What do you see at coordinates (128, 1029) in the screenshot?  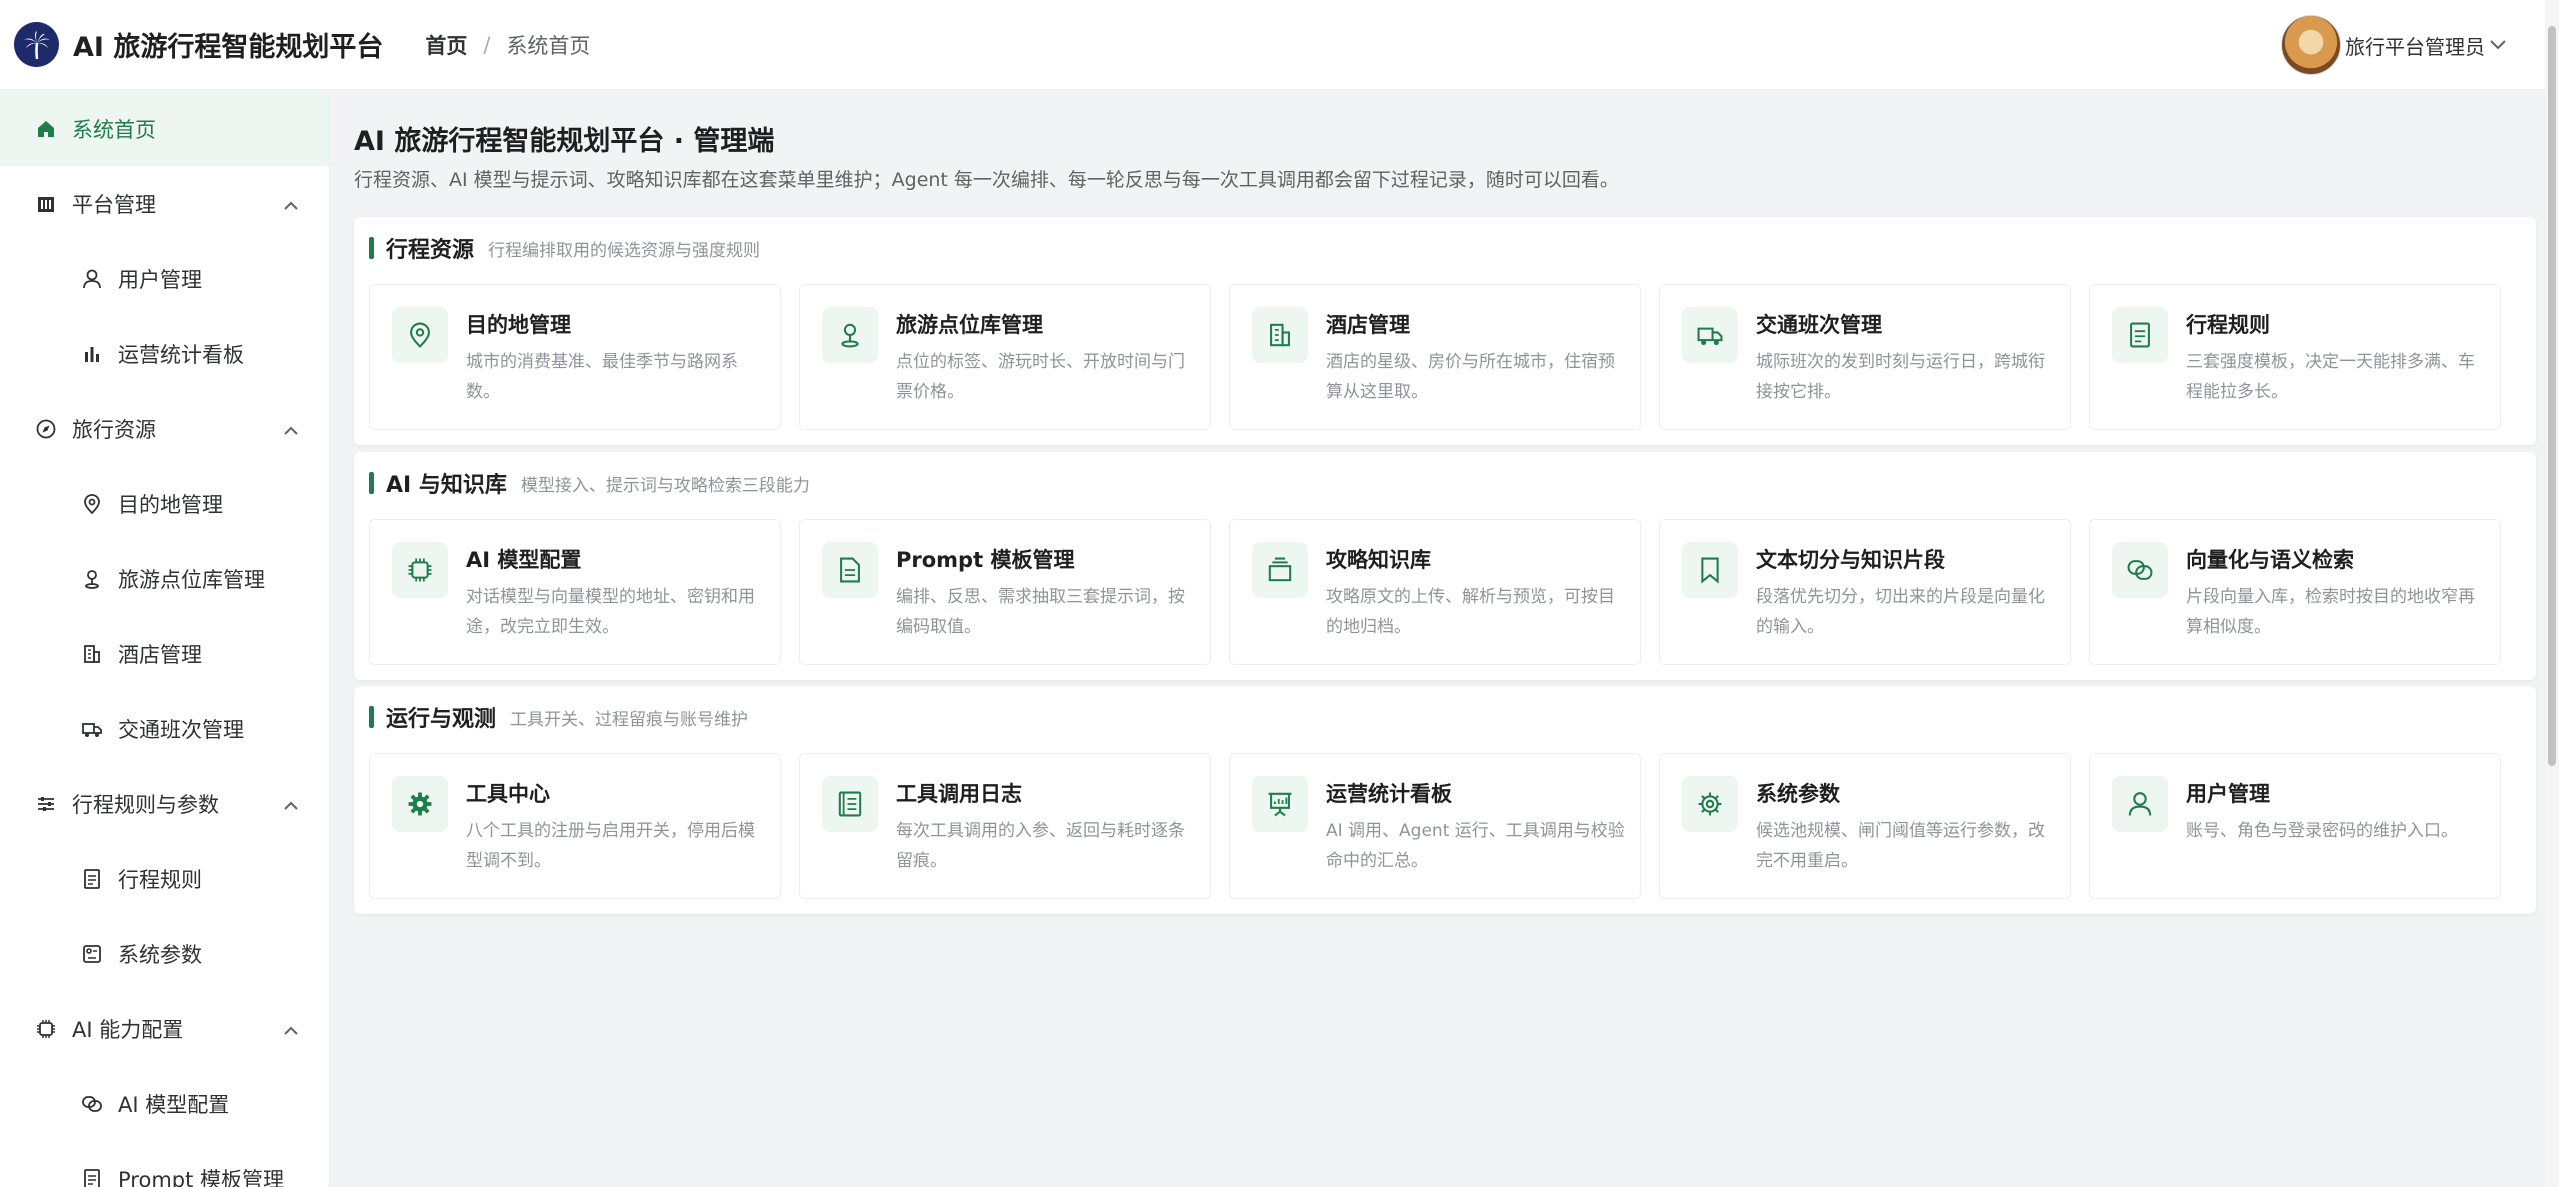 I see `sidebar-item-label: AI 能力配置` at bounding box center [128, 1029].